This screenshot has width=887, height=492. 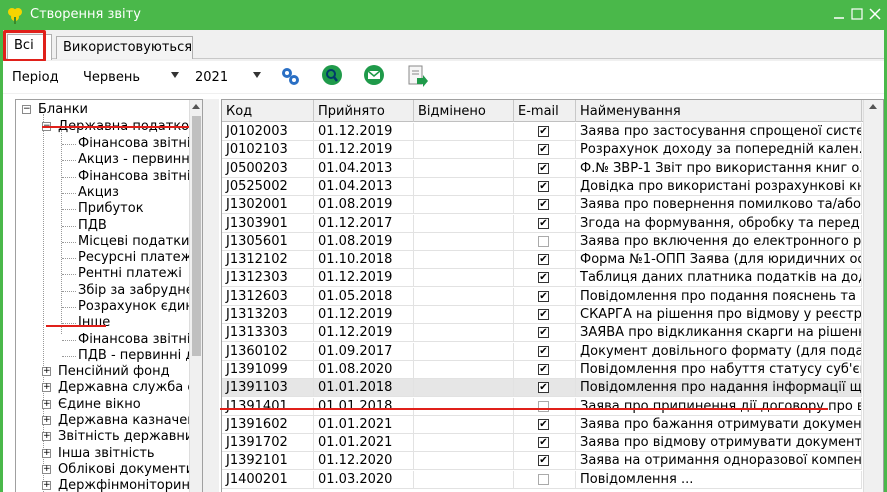 I want to click on splitter, so click(x=211, y=295).